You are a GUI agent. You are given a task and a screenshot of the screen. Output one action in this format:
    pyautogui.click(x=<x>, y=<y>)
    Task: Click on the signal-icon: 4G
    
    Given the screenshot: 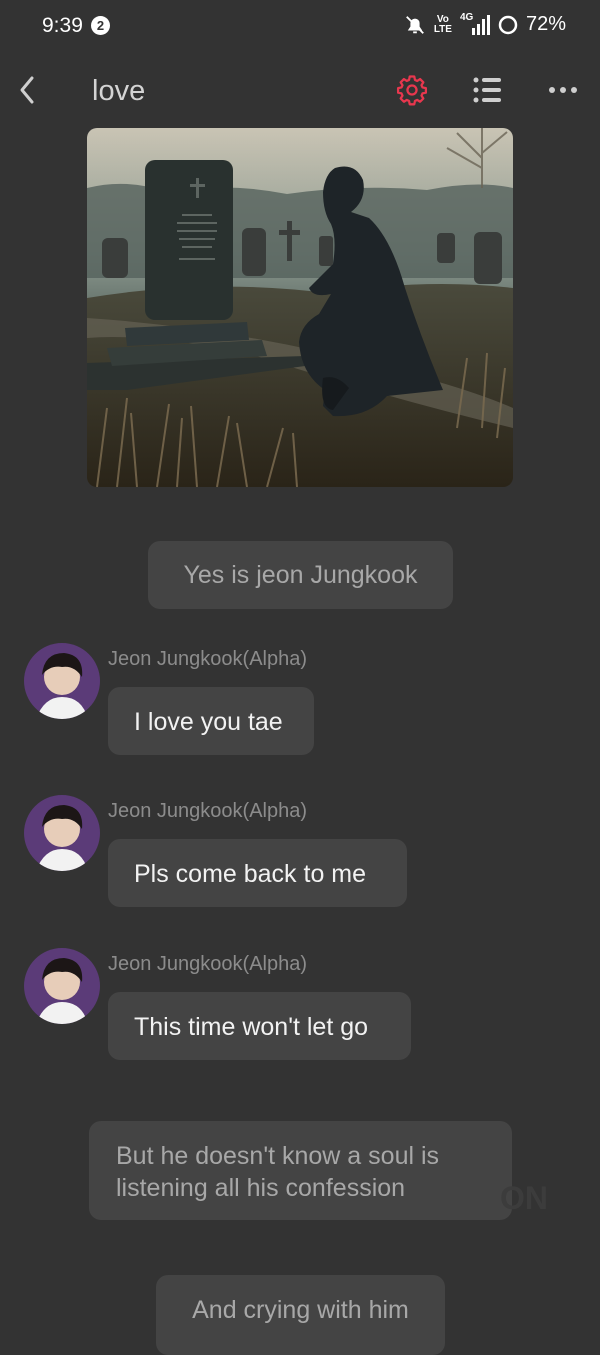 What is the action you would take?
    pyautogui.click(x=475, y=24)
    